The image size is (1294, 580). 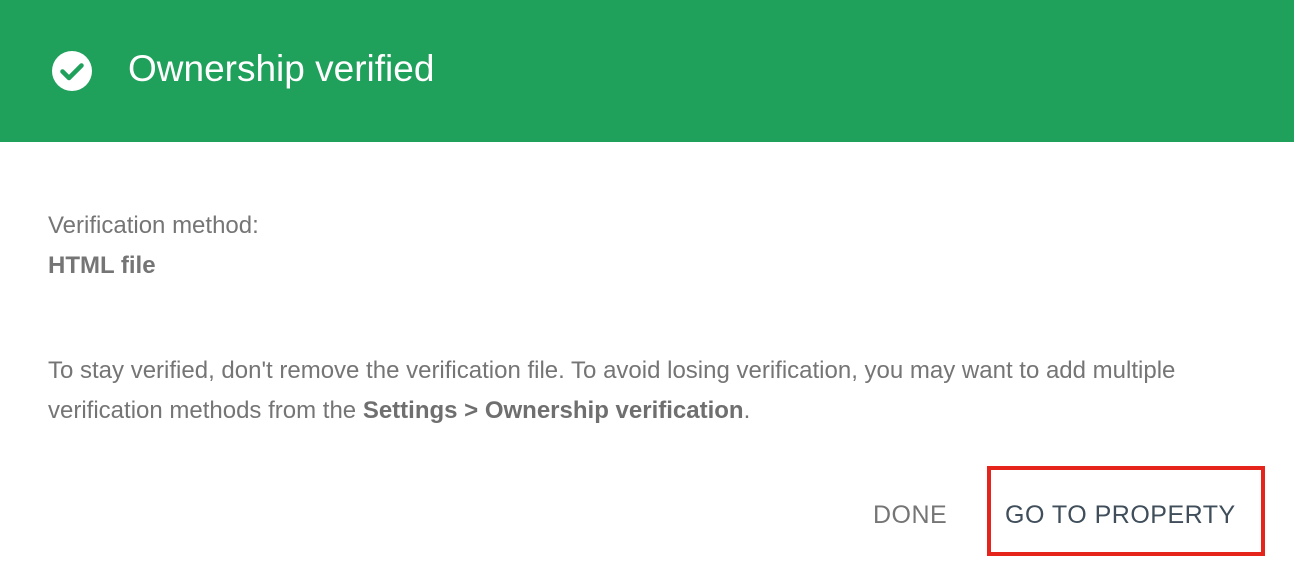 I want to click on verification-method-value: HTML file, so click(x=102, y=265).